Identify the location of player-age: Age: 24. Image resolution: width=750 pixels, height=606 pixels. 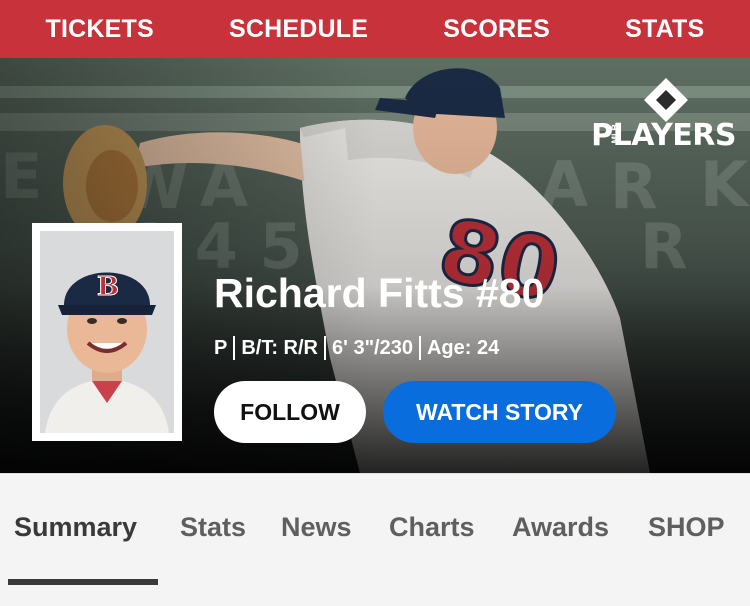
(463, 347).